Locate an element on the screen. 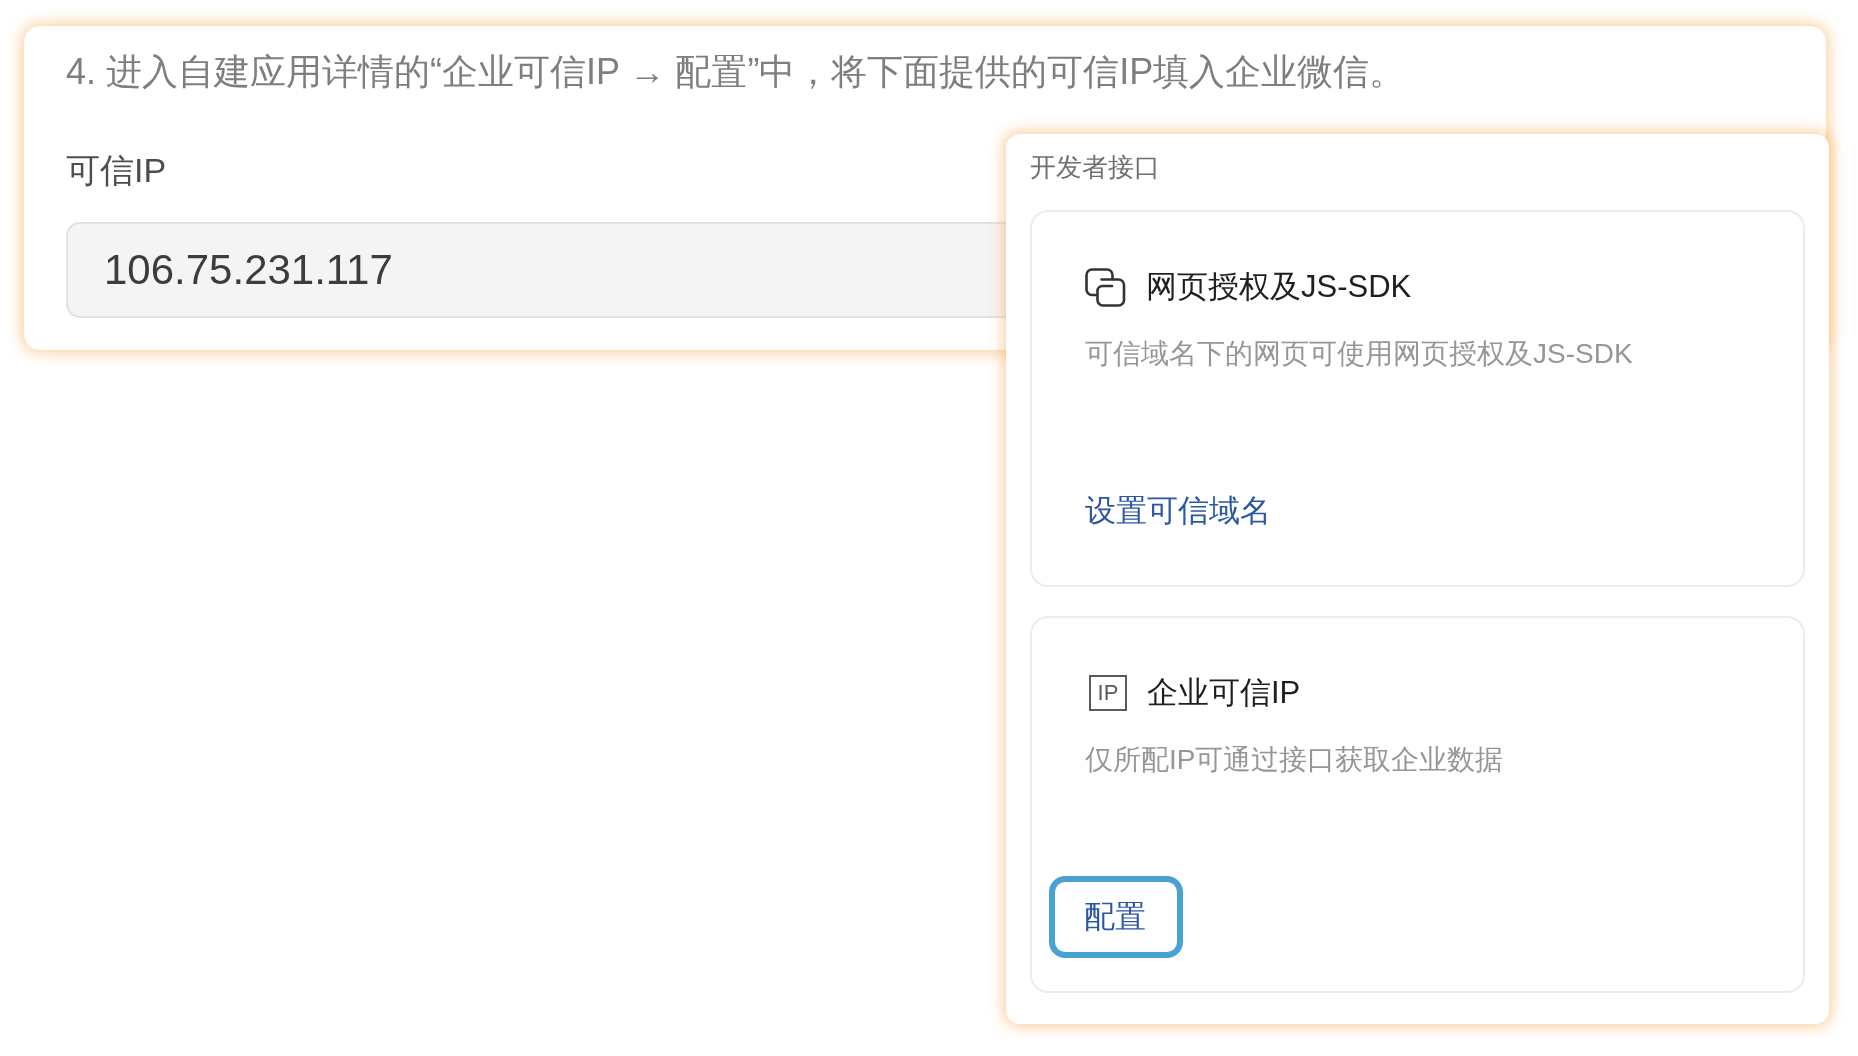  step-text: 4. 进入自建应用详情的“企业可信IP → 配置”中，将下面提供的可信IP填入企业微信。 is located at coordinates (736, 72).